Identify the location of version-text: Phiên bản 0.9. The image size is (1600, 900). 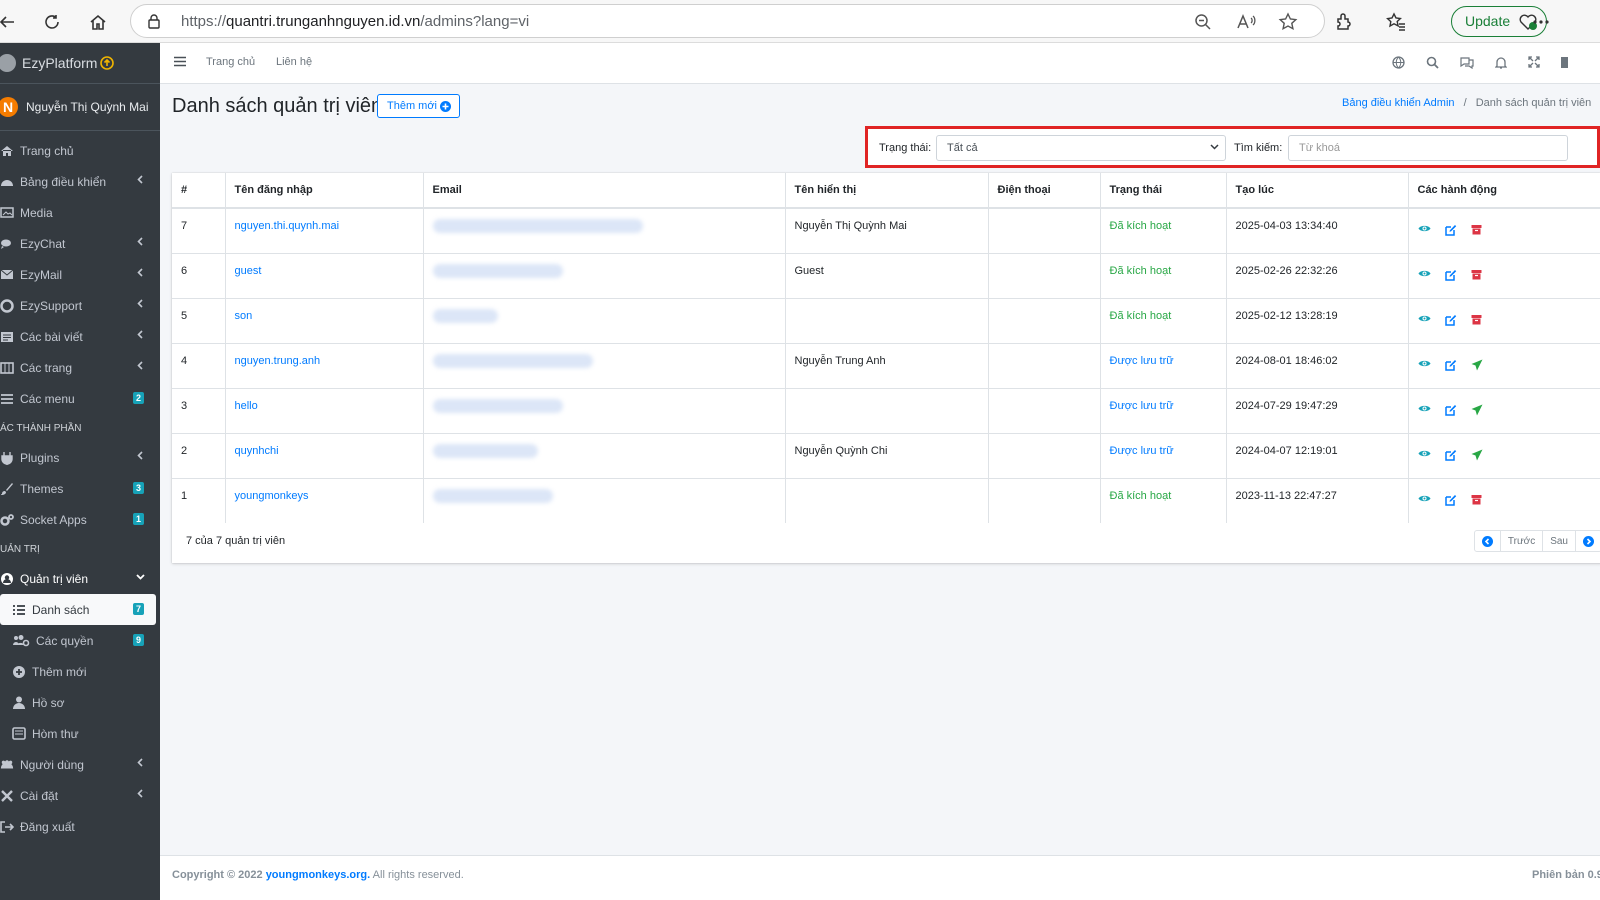
(1566, 875).